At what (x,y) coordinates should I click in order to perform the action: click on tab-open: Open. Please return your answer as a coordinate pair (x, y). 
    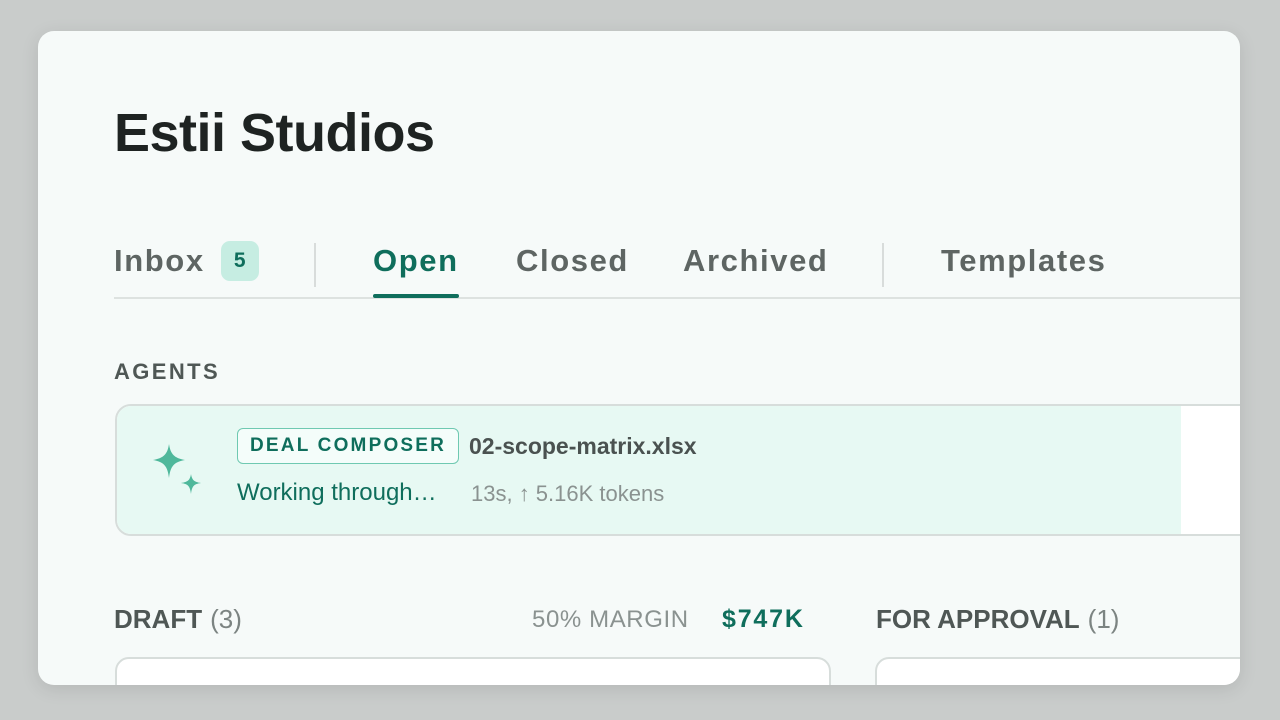
    Looking at the image, I should click on (416, 262).